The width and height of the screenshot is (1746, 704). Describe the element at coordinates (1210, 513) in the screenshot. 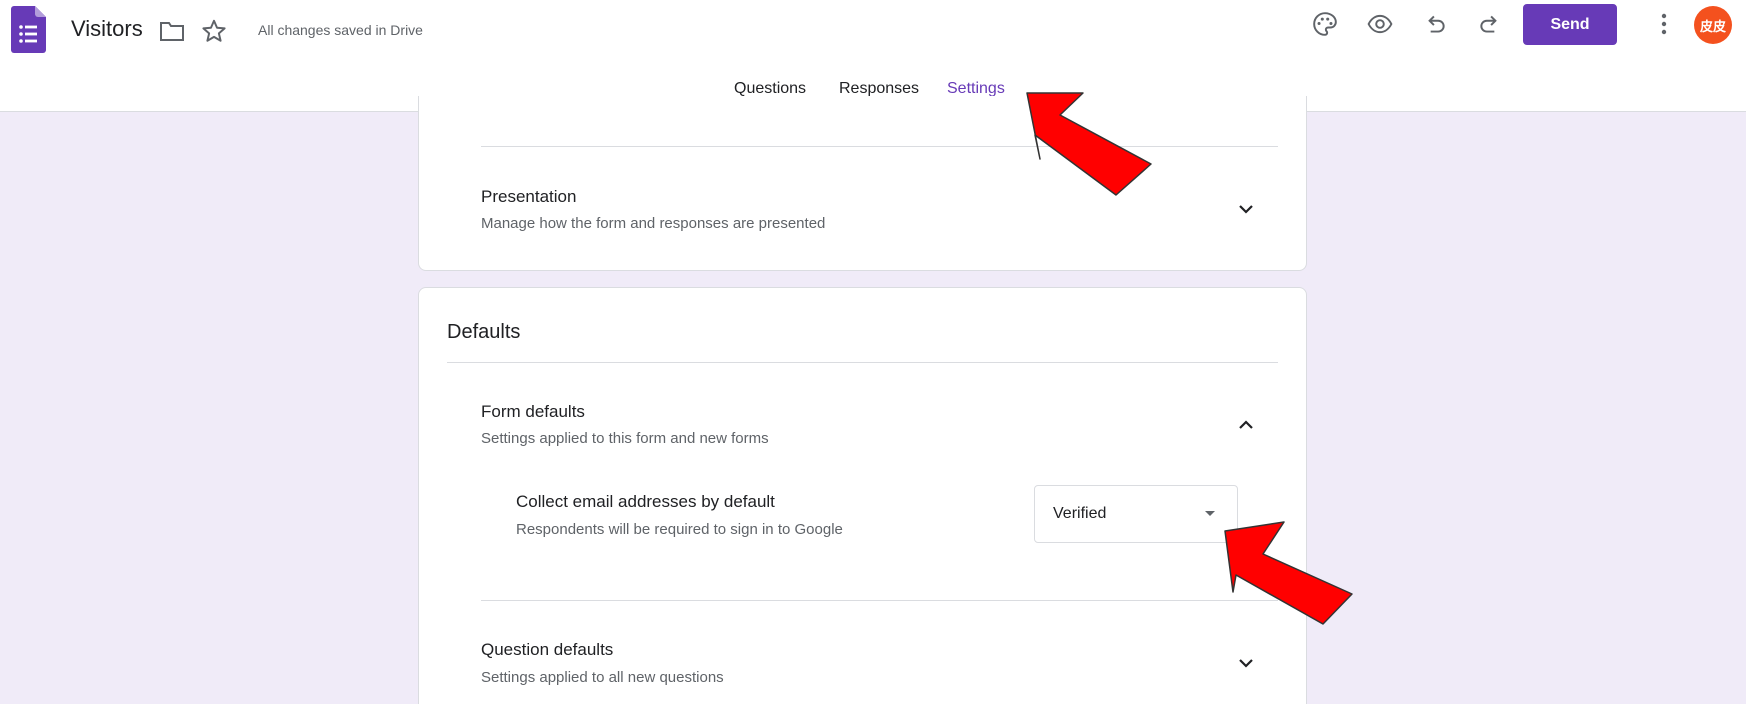

I see `dropdown-arrow-icon` at that location.